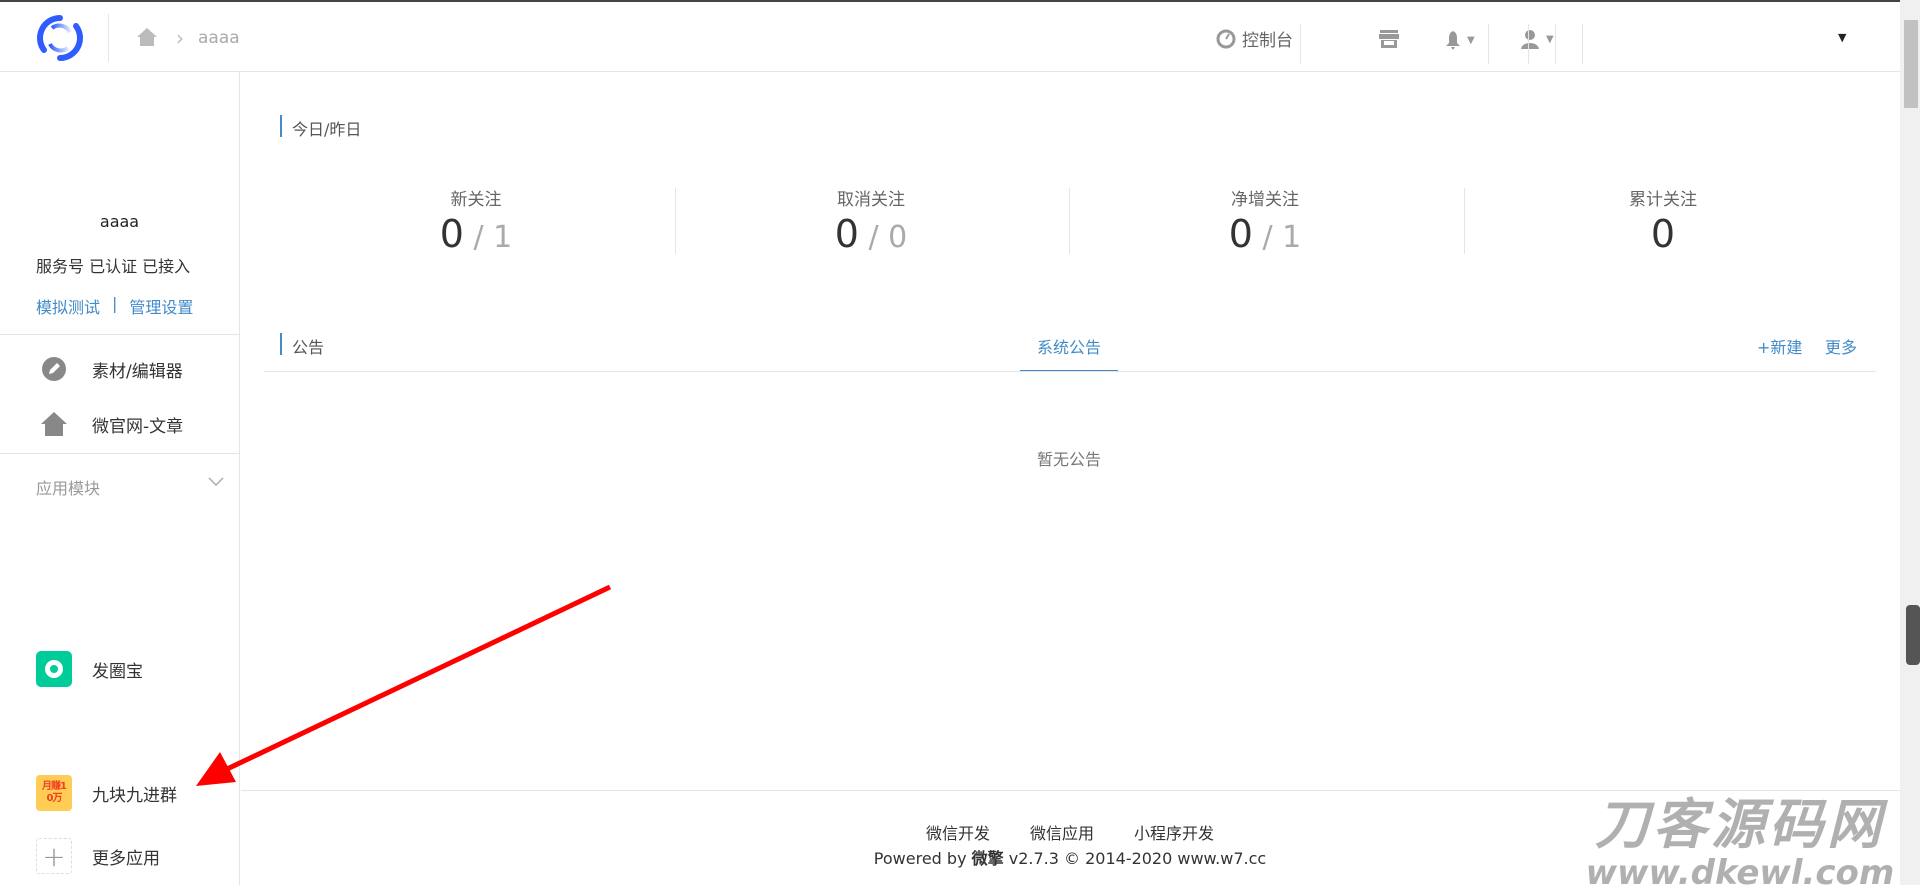 The height and width of the screenshot is (893, 1920). What do you see at coordinates (126, 858) in the screenshot?
I see `app-item-label: 更多应用` at bounding box center [126, 858].